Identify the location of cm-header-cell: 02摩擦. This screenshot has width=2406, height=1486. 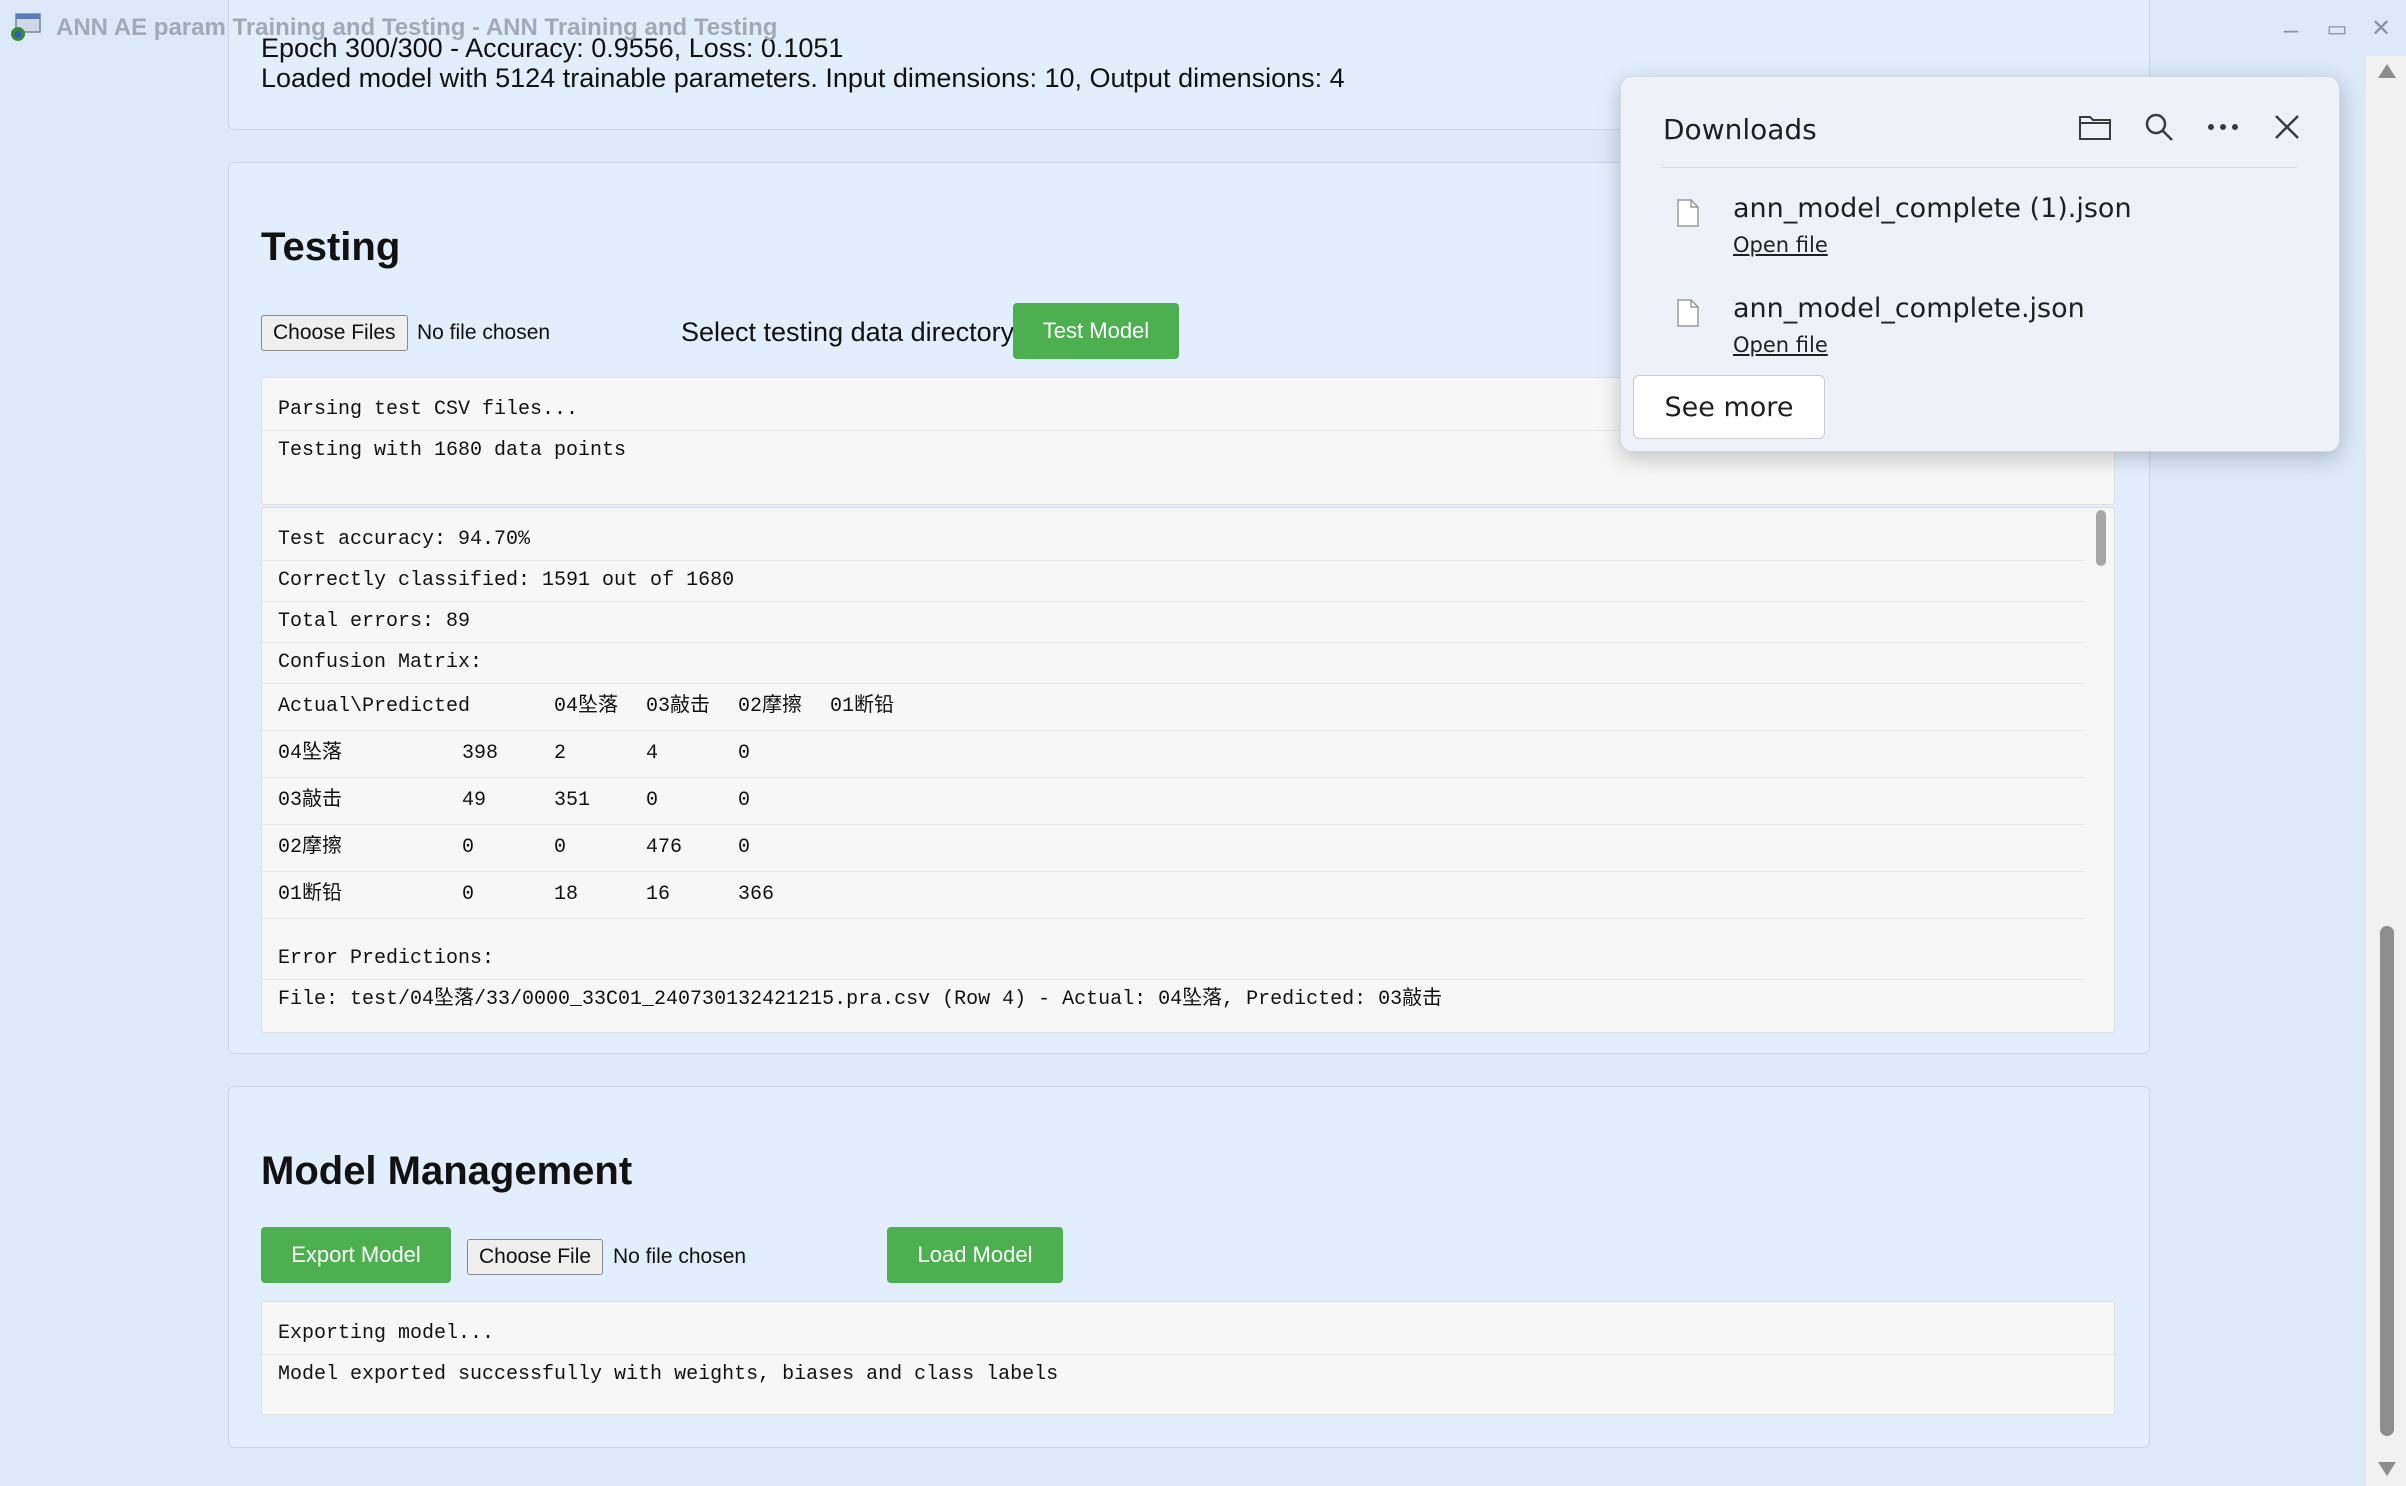
(770, 706).